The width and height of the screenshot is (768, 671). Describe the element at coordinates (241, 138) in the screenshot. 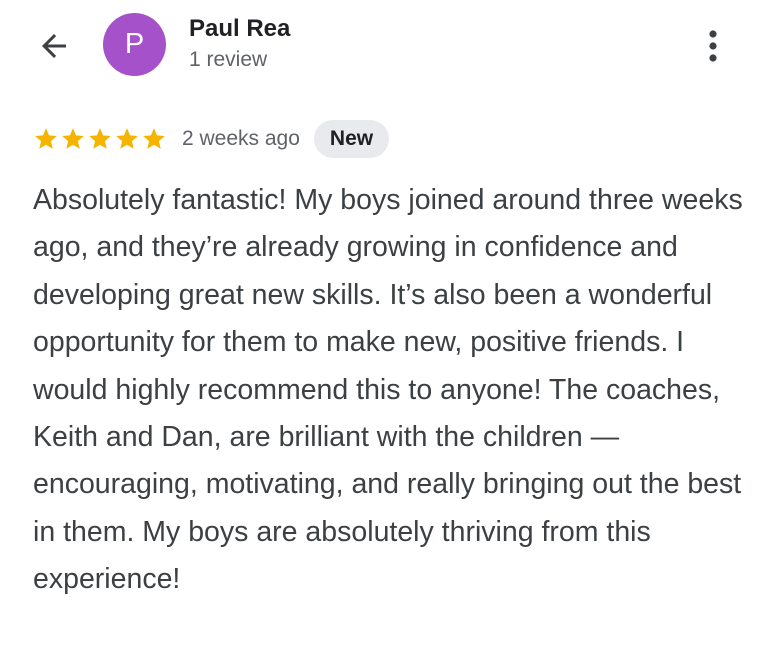

I see `review-date: 2 weeks ago` at that location.